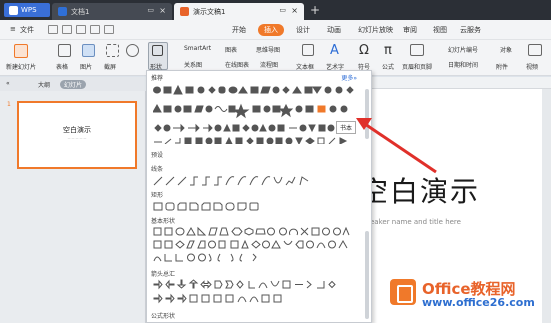 The width and height of the screenshot is (551, 323). I want to click on thumb-title: 空白演示, so click(77, 130).